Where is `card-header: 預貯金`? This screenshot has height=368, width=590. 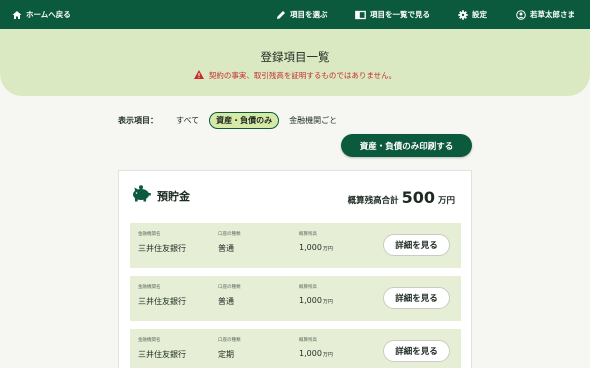 card-header: 預貯金 is located at coordinates (160, 195).